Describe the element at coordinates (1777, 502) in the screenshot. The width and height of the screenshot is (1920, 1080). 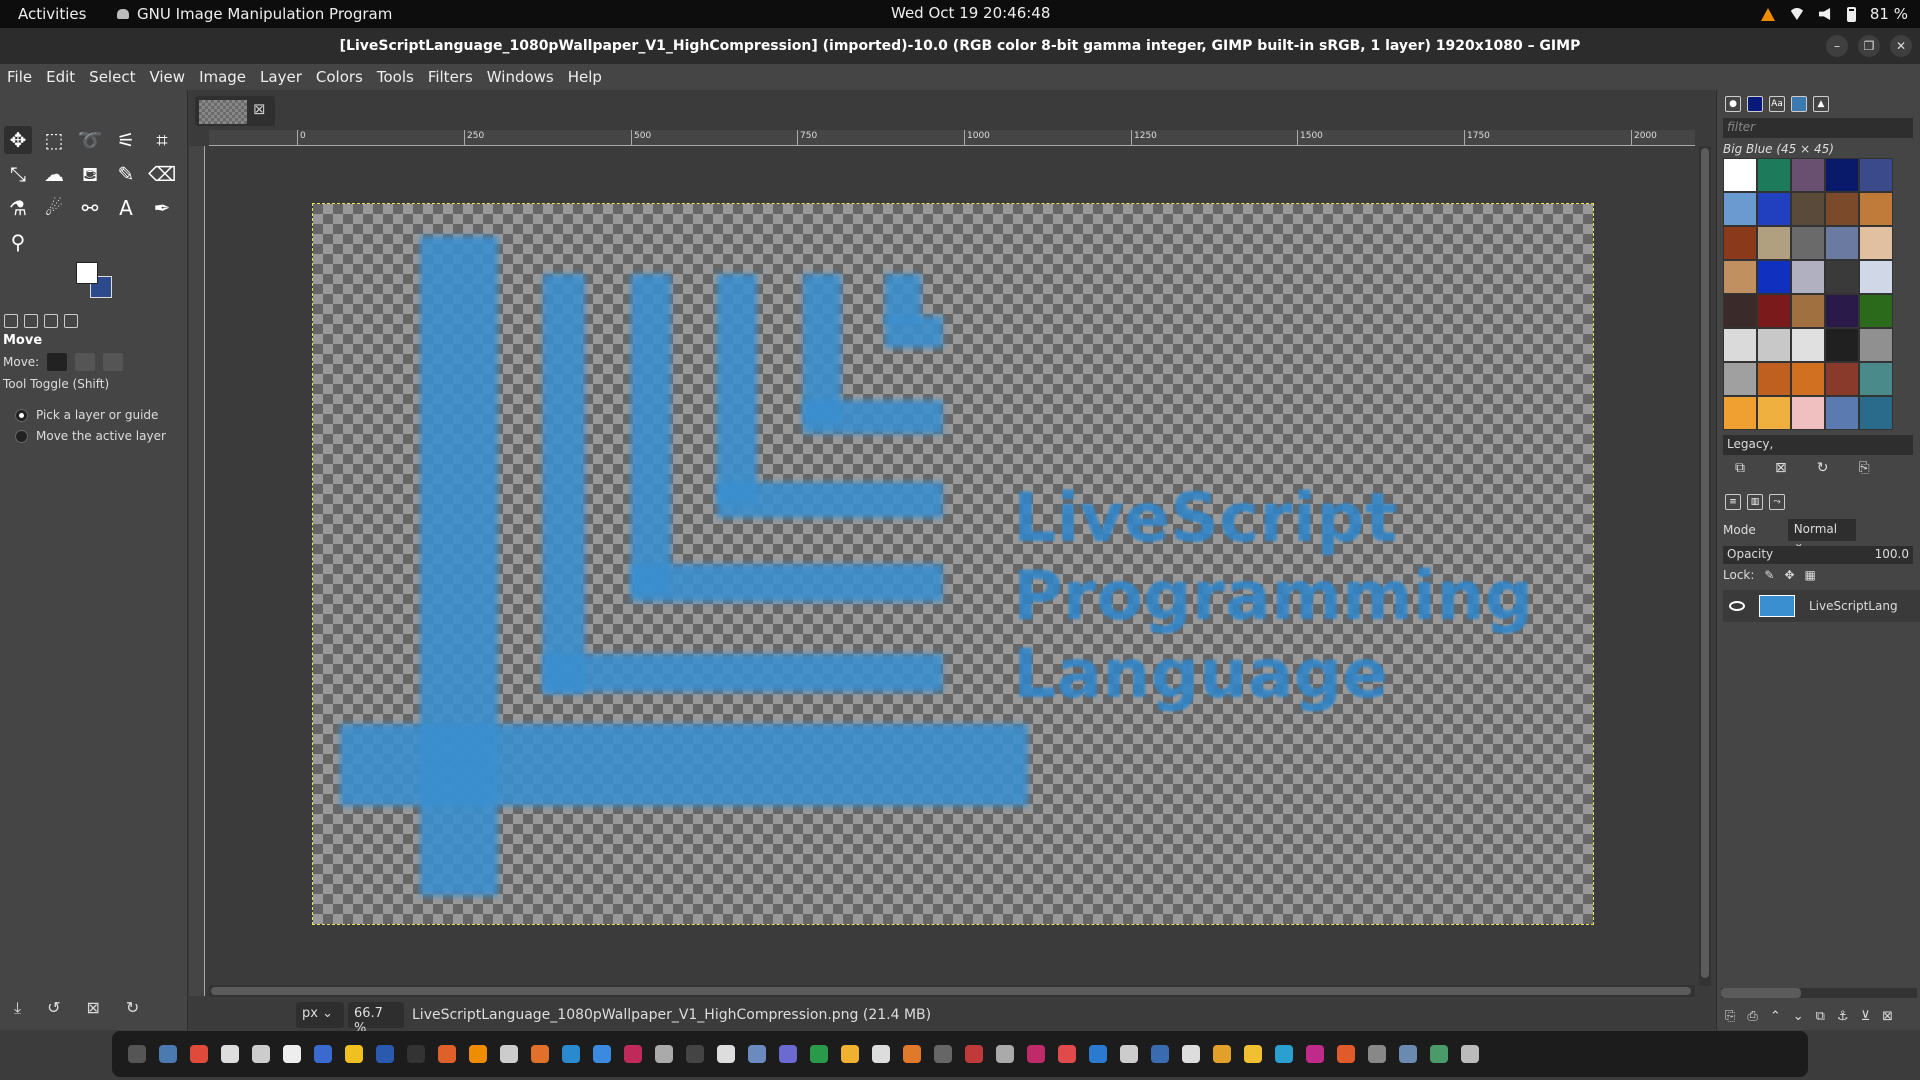
I see `paths-tab-icon: ⤳` at that location.